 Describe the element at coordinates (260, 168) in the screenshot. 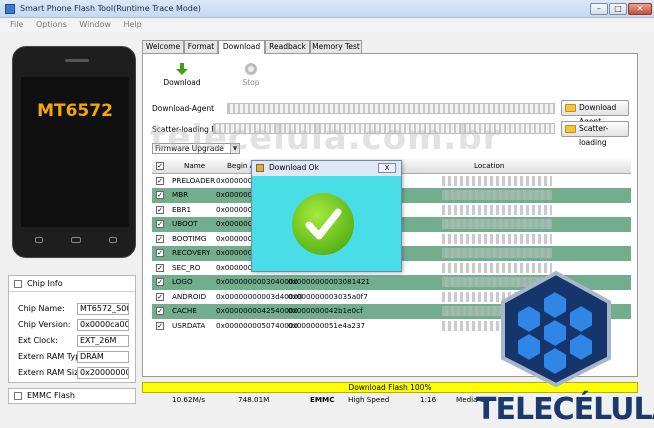

I see `dialog-app-icon` at that location.